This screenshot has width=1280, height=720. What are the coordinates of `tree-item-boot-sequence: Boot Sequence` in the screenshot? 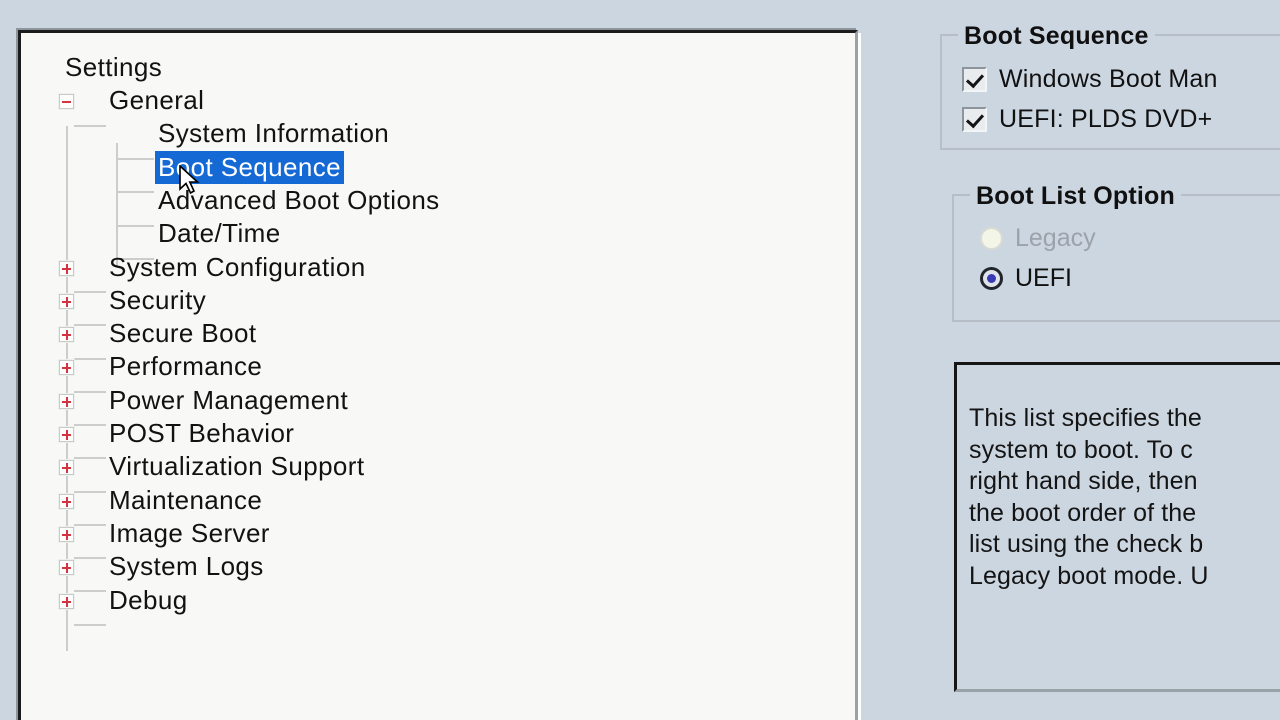 It's located at (438, 167).